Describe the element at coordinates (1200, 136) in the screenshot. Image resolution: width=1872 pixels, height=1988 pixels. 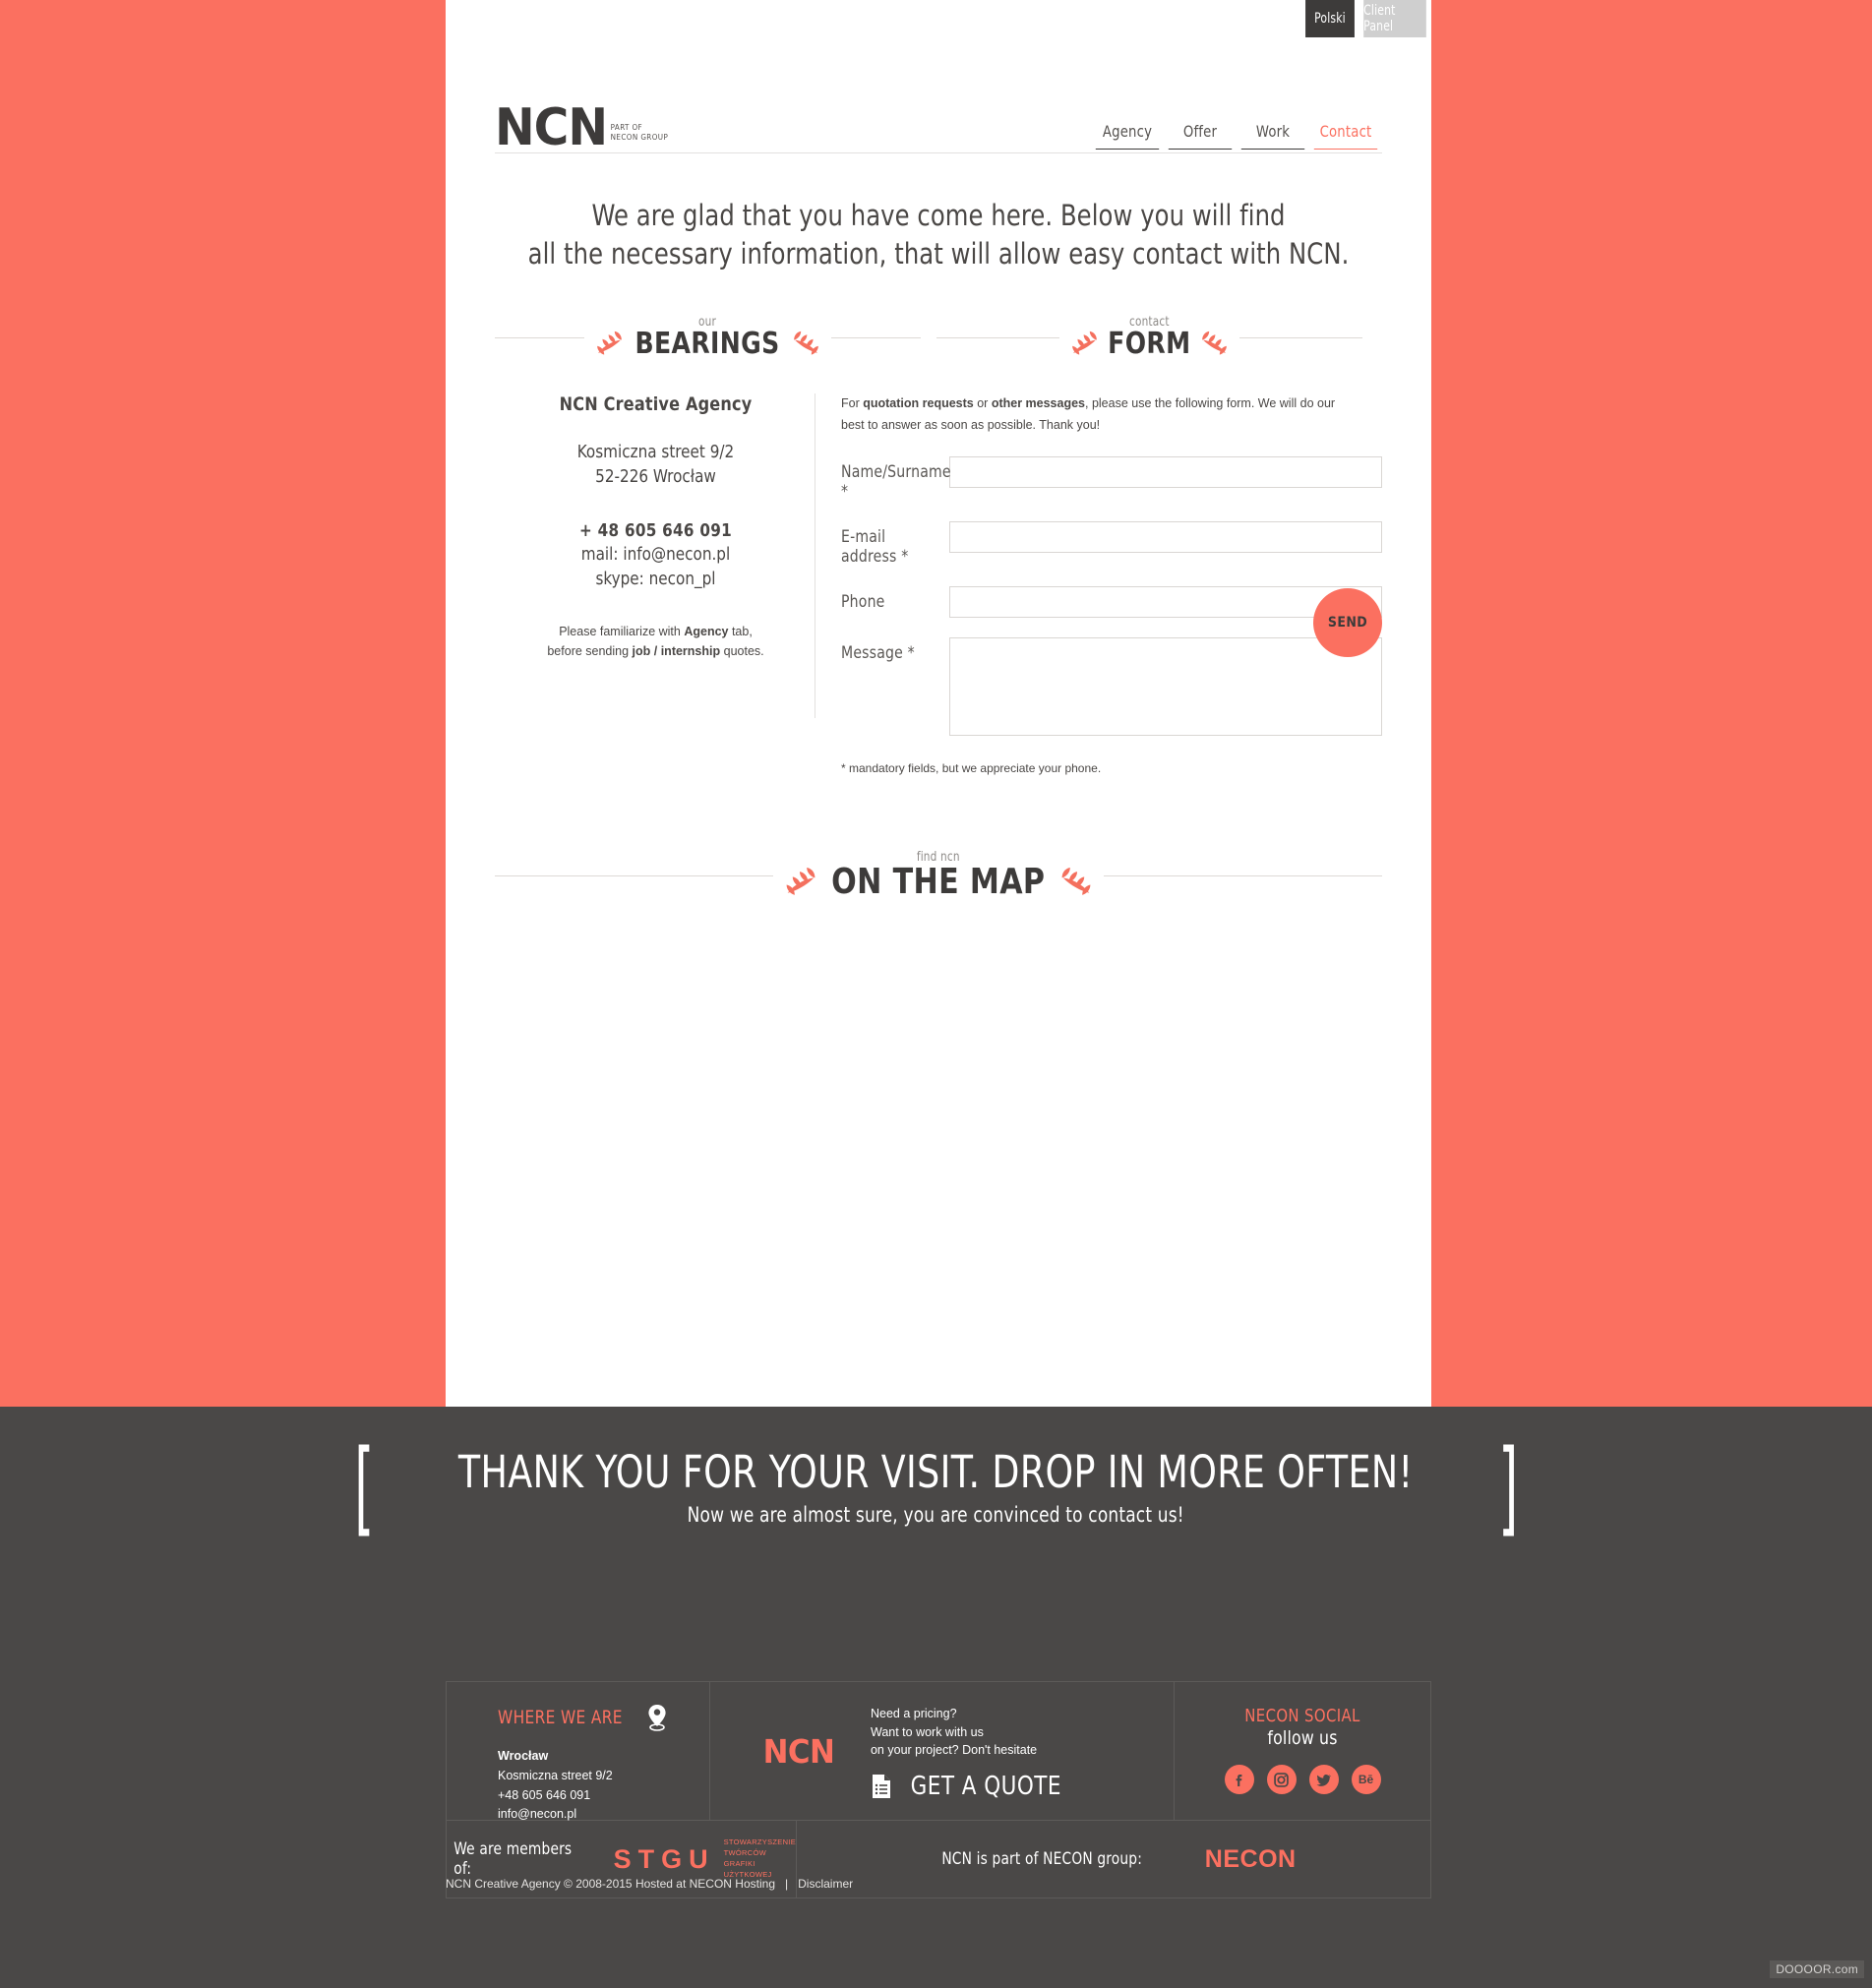
I see `nav-item-offer: Offer` at that location.